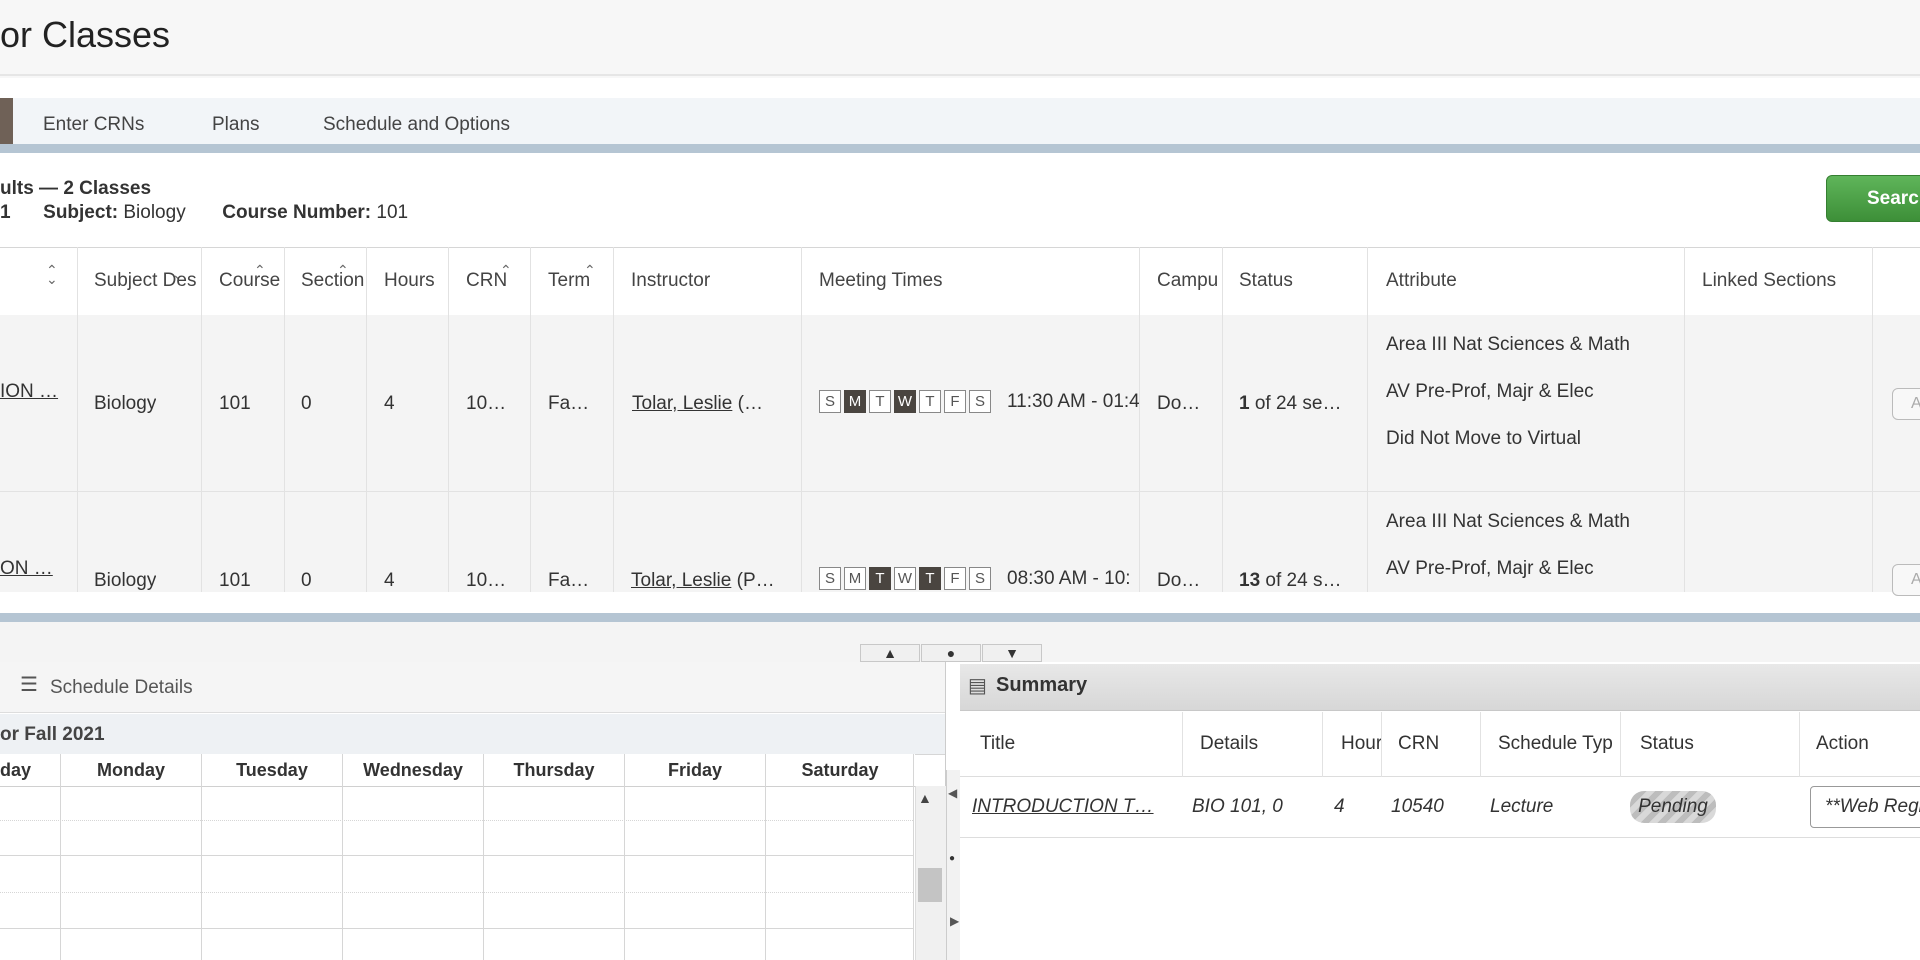  I want to click on collapse-right-icon: ▶, so click(954, 921).